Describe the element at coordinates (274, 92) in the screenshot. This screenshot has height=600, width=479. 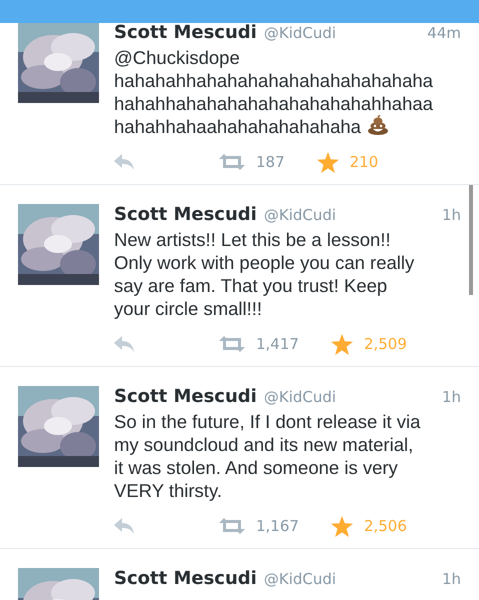
I see `tweet-text: @Chuckisdope hahahahhahahahahahahahahahahaha hahahhahahahahahahahahahahhahaa hahahhahaahahahahahahaha` at that location.